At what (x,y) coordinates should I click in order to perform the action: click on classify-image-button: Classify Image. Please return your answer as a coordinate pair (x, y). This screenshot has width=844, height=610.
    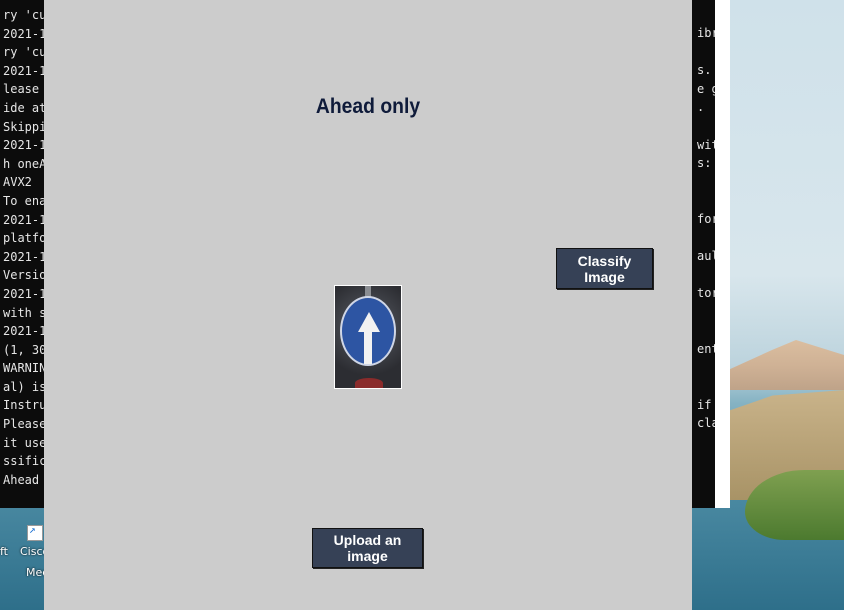
    Looking at the image, I should click on (604, 268).